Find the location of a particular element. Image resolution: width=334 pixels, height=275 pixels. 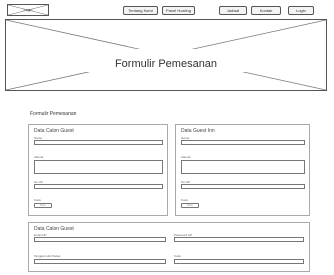

form-section-title: Formulir Pemesanan is located at coordinates (53, 114).